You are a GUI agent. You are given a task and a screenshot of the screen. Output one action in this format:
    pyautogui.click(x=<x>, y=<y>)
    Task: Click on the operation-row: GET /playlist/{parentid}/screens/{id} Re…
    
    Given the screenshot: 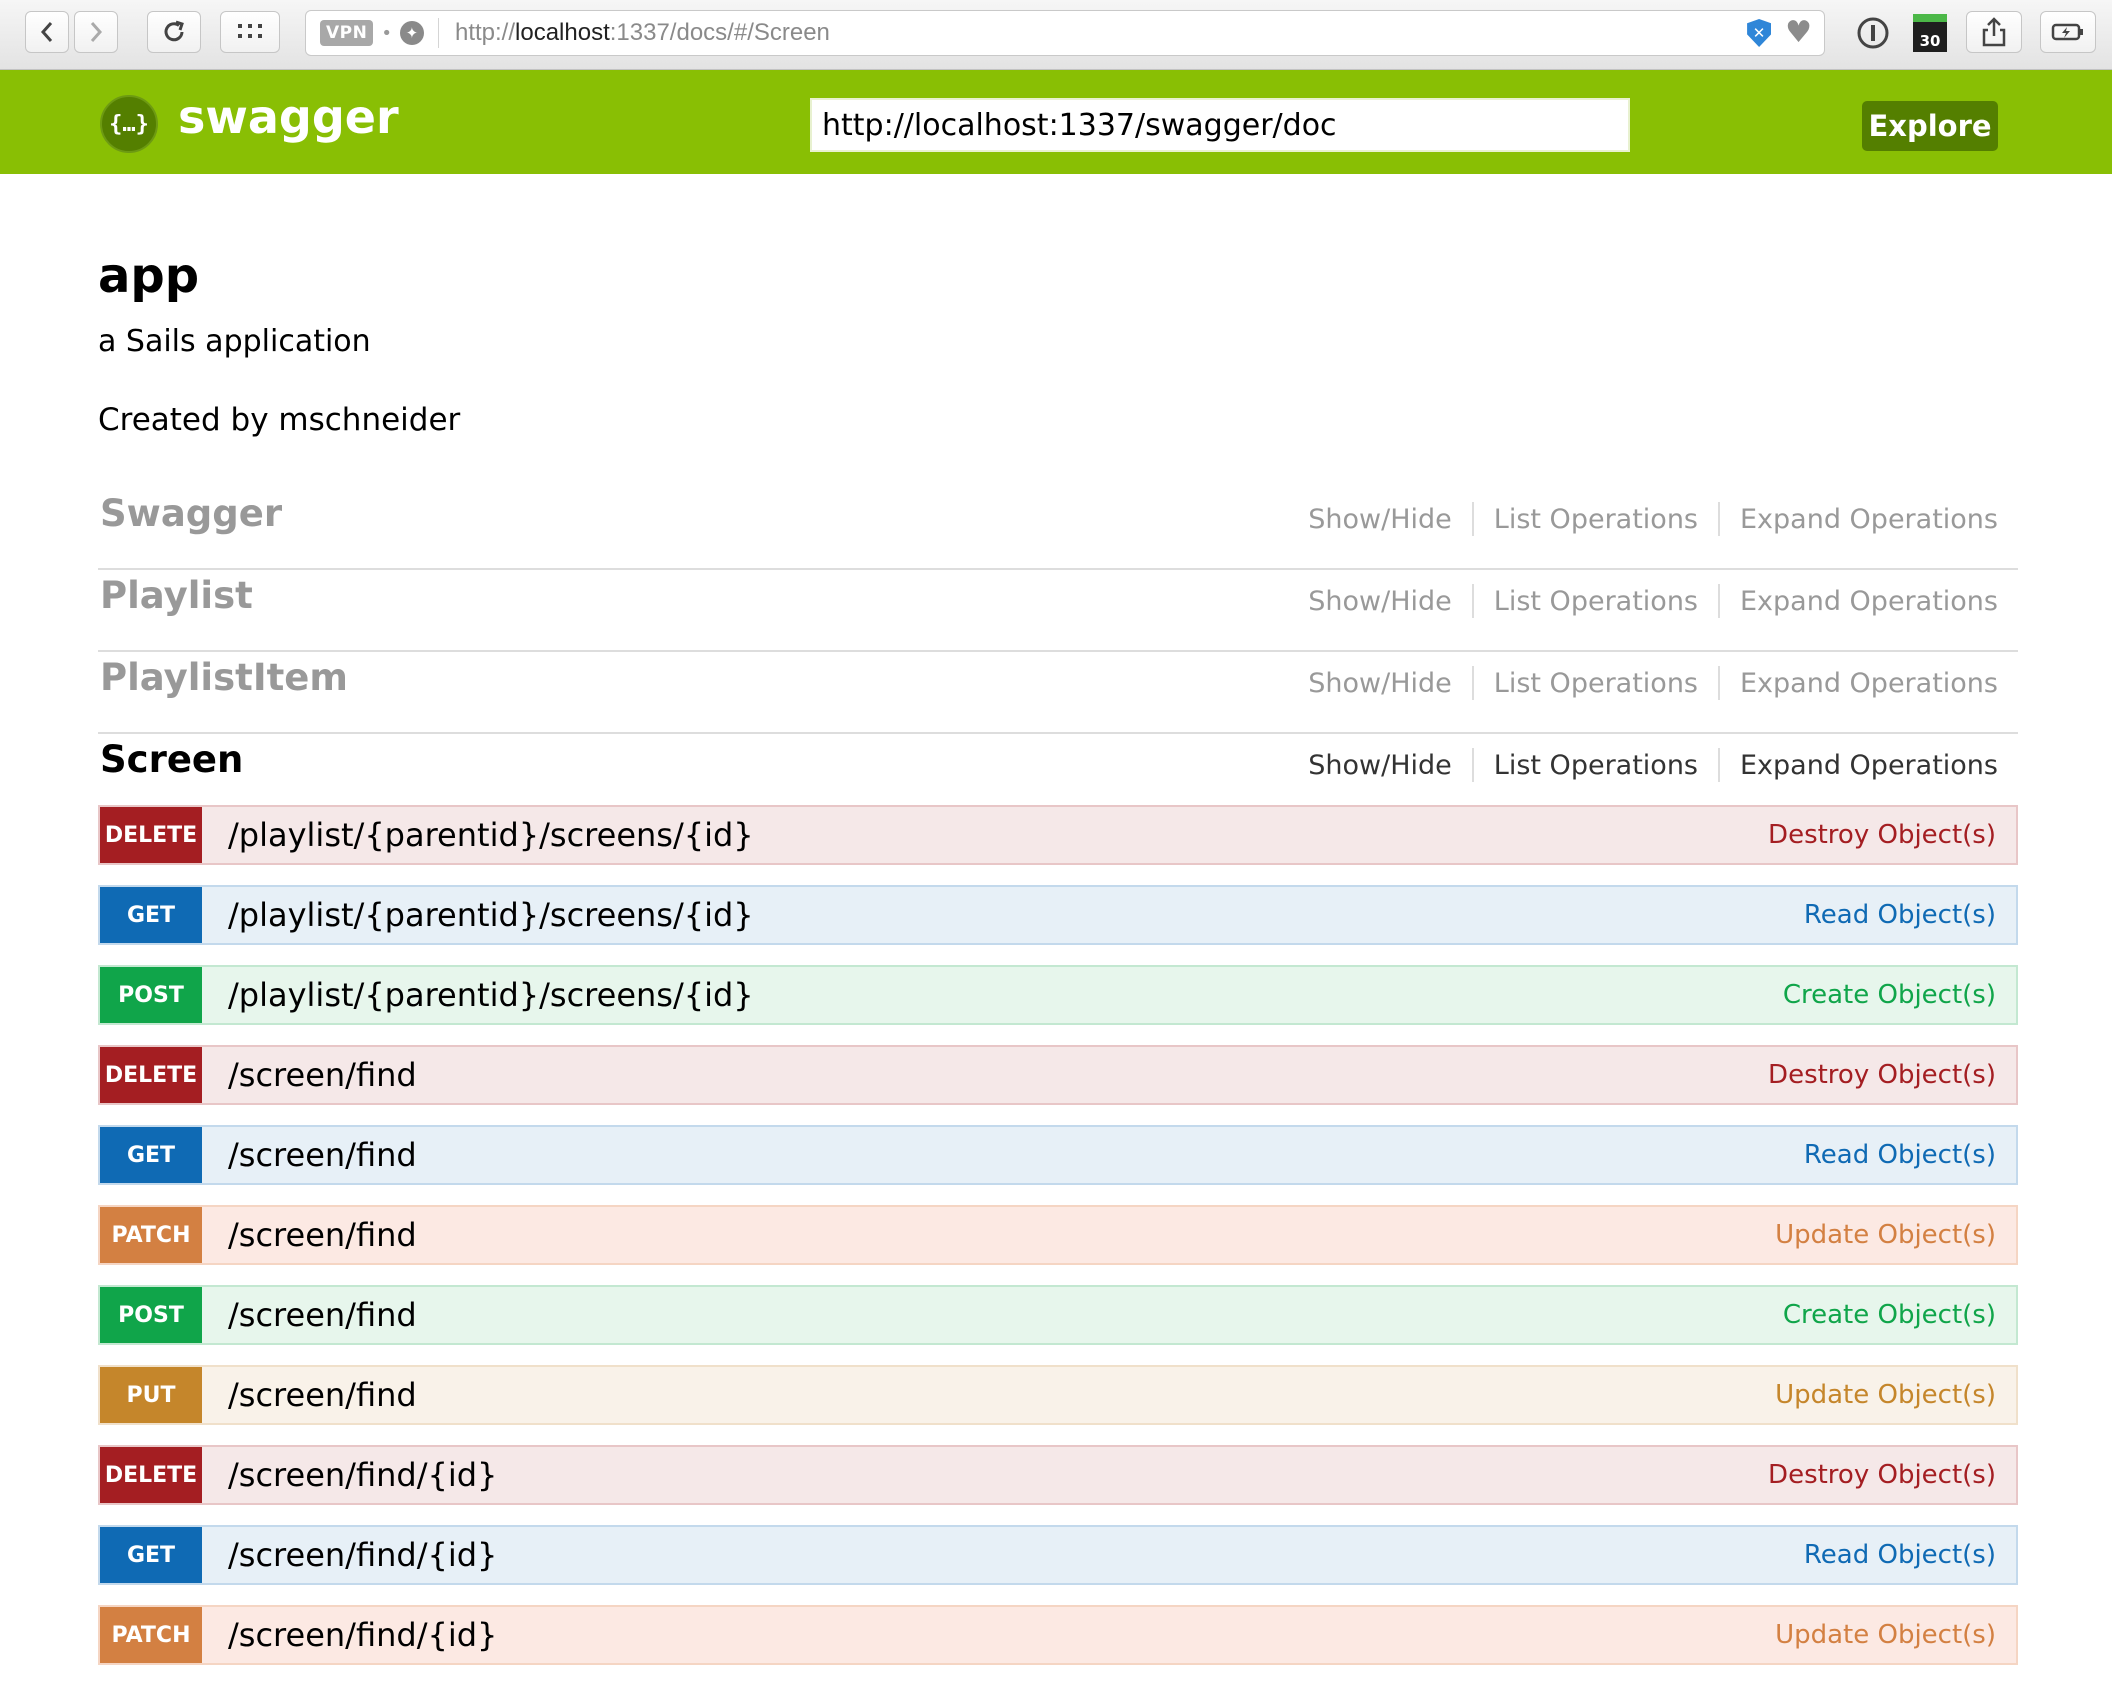 What is the action you would take?
    pyautogui.click(x=1058, y=915)
    